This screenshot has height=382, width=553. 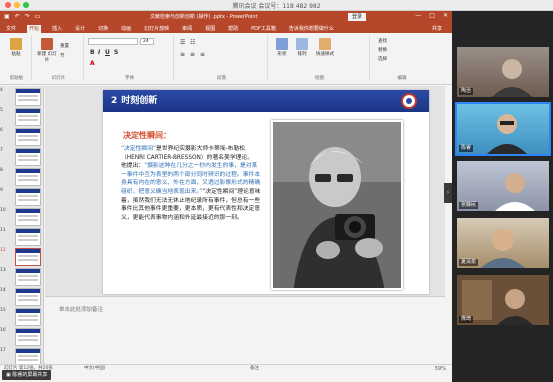 What do you see at coordinates (126, 29) in the screenshot?
I see `tab-animations: 动画` at bounding box center [126, 29].